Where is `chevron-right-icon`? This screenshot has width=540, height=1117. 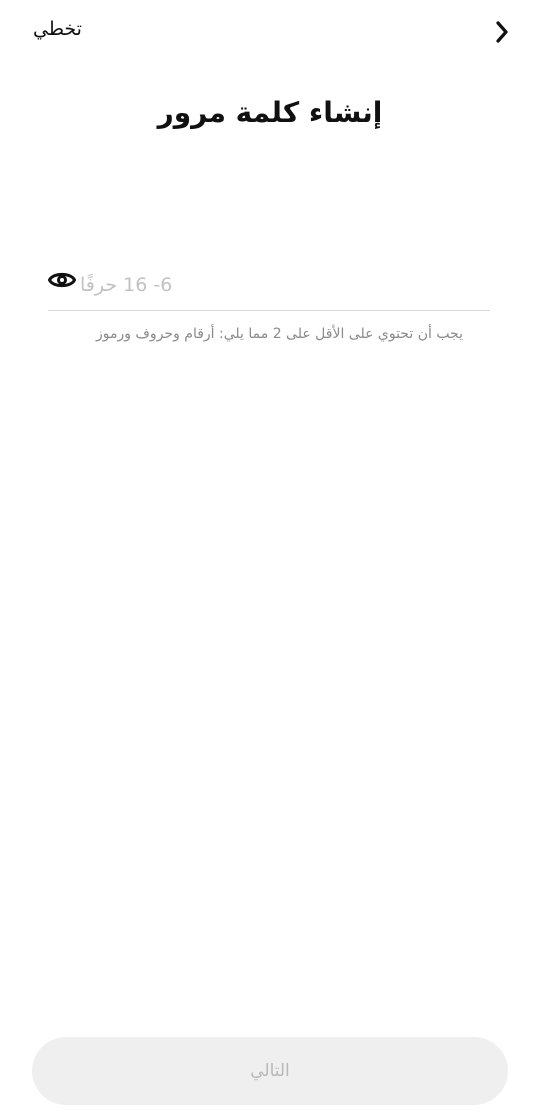 chevron-right-icon is located at coordinates (502, 32).